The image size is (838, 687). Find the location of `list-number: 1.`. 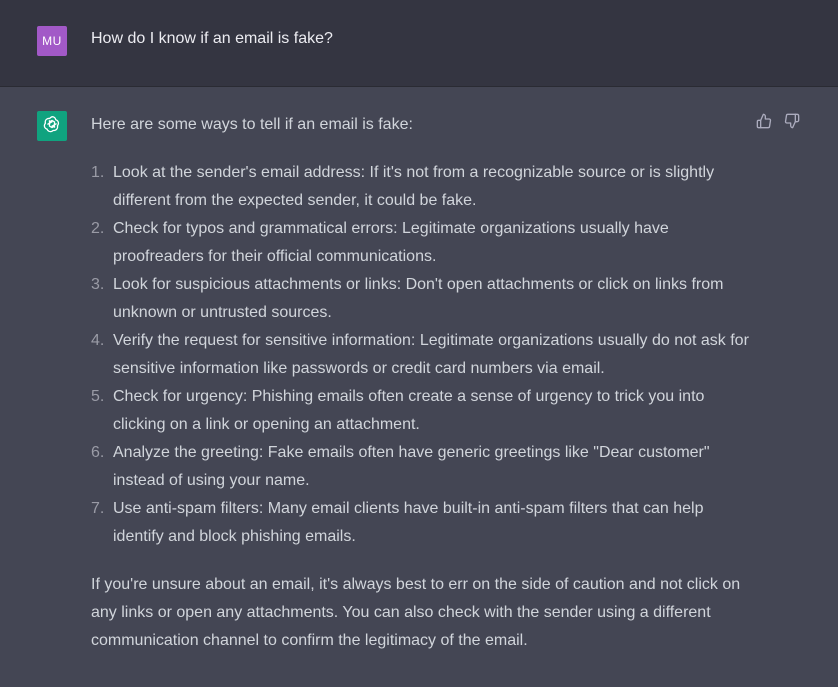

list-number: 1. is located at coordinates (98, 172).